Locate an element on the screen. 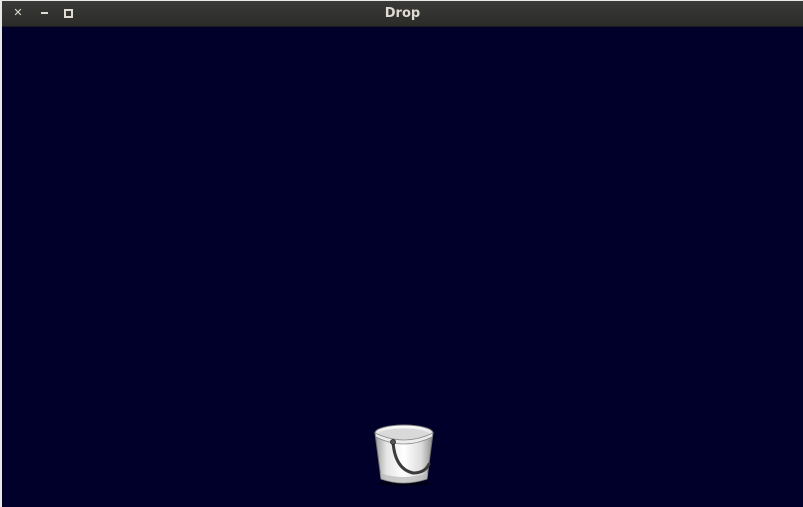 The image size is (803, 507). bucket-icon is located at coordinates (403, 454).